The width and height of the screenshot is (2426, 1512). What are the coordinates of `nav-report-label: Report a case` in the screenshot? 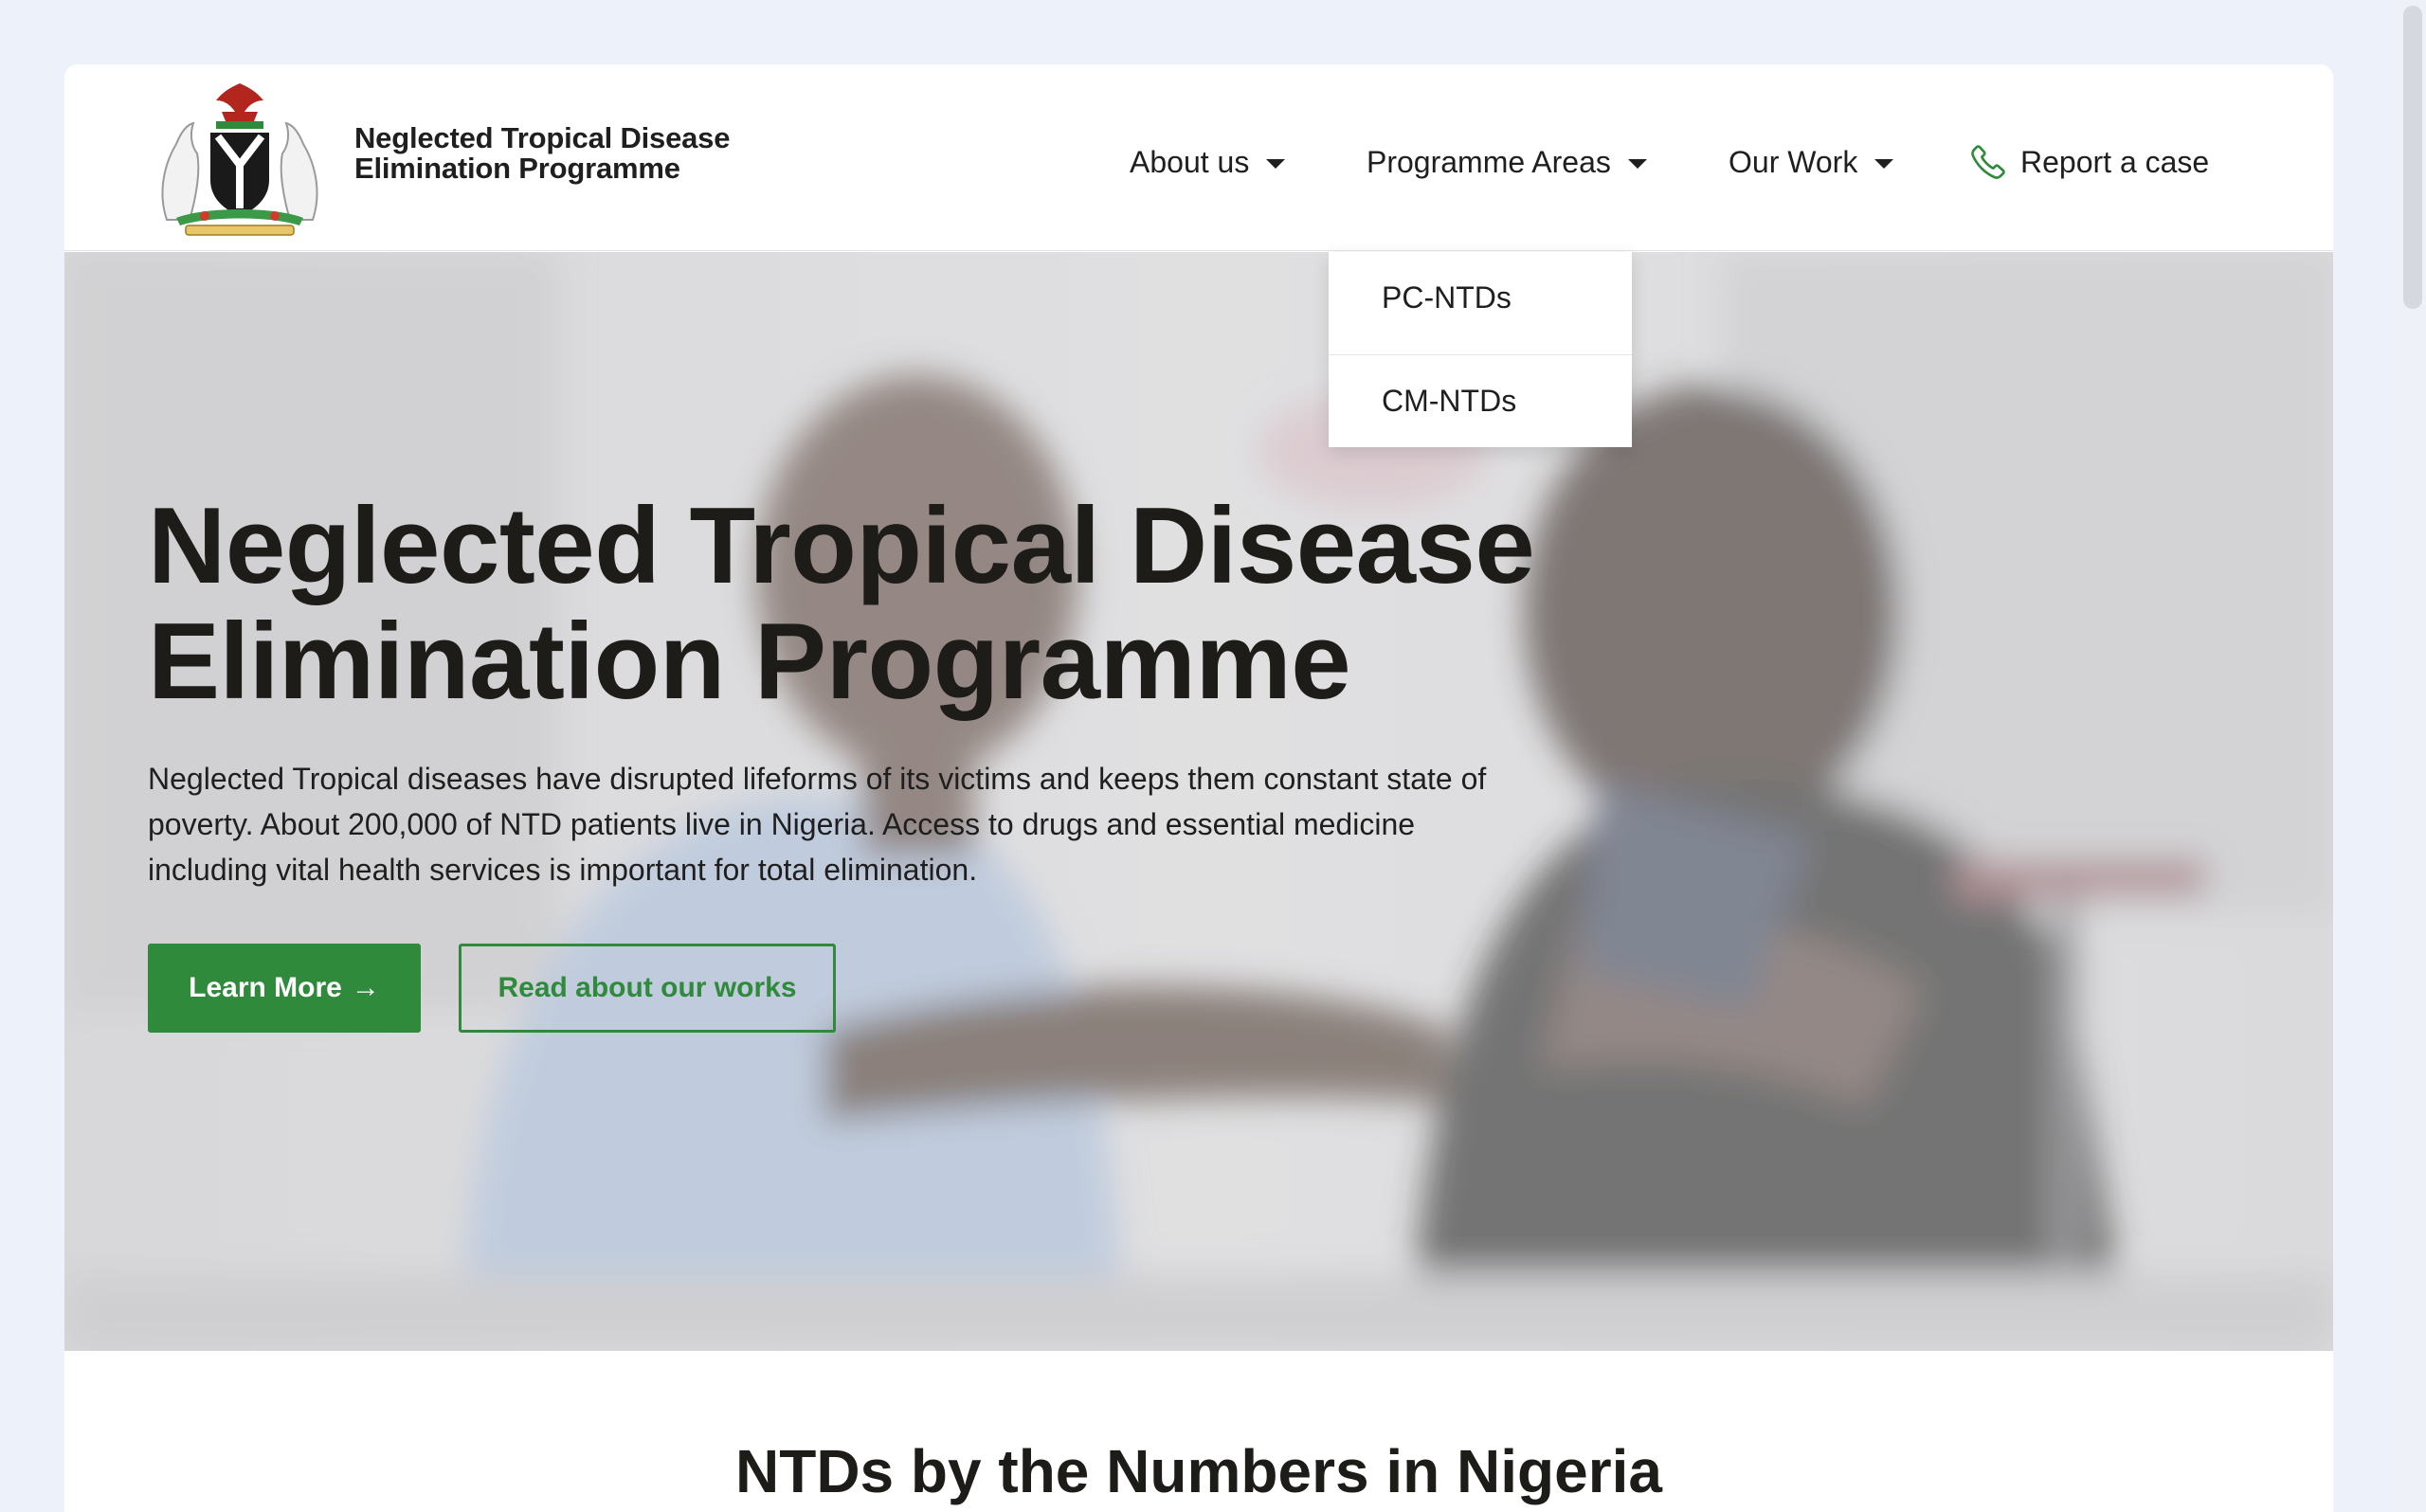 It's located at (2115, 162).